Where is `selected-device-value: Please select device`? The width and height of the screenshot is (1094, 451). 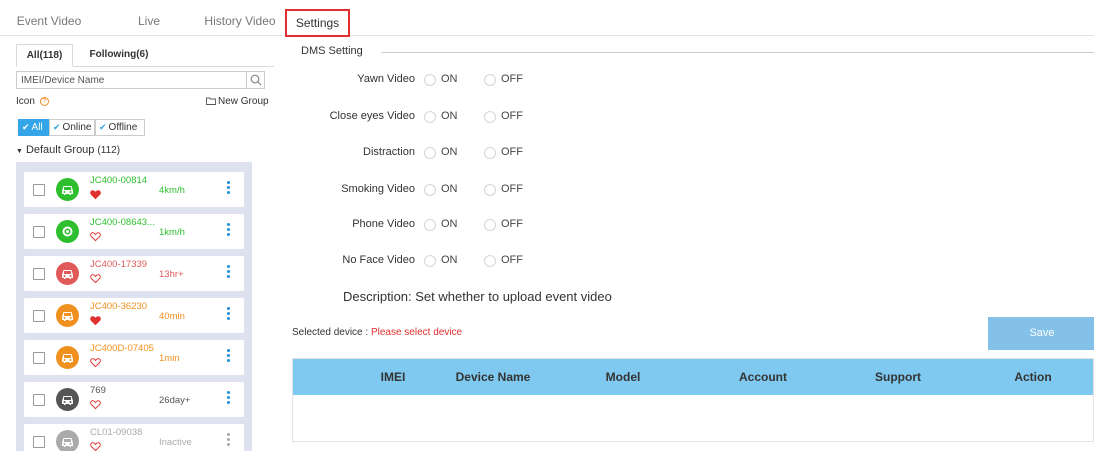
selected-device-value: Please select device is located at coordinates (416, 332).